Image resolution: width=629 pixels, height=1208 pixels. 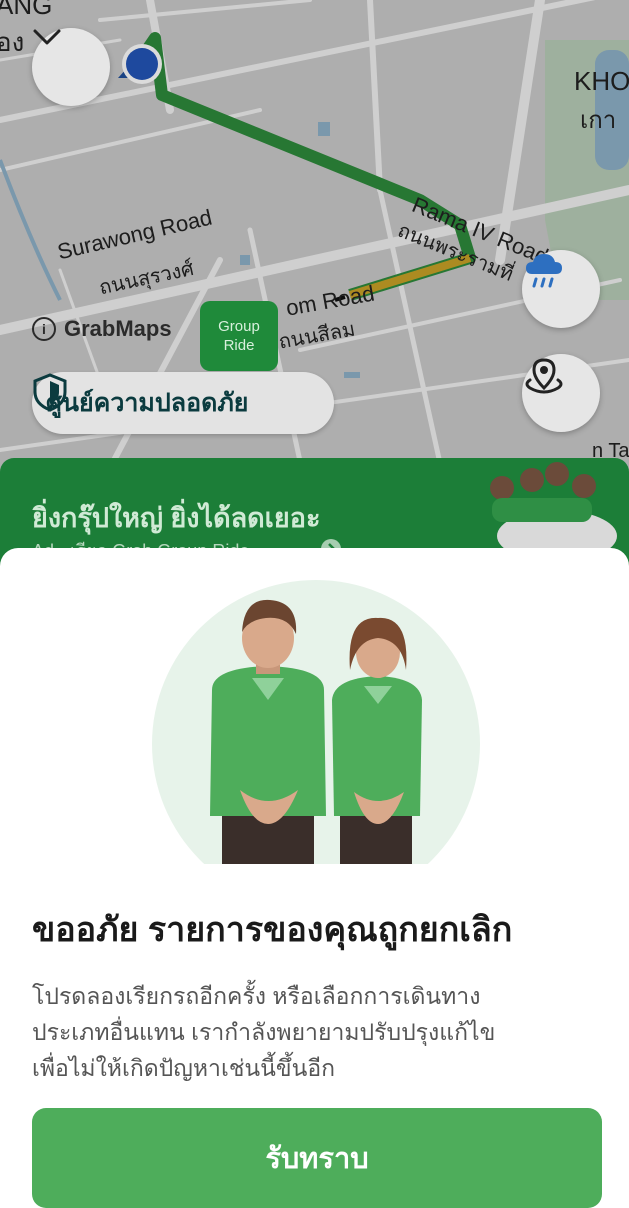 What do you see at coordinates (239, 326) in the screenshot?
I see `group-ride-line1: Group` at bounding box center [239, 326].